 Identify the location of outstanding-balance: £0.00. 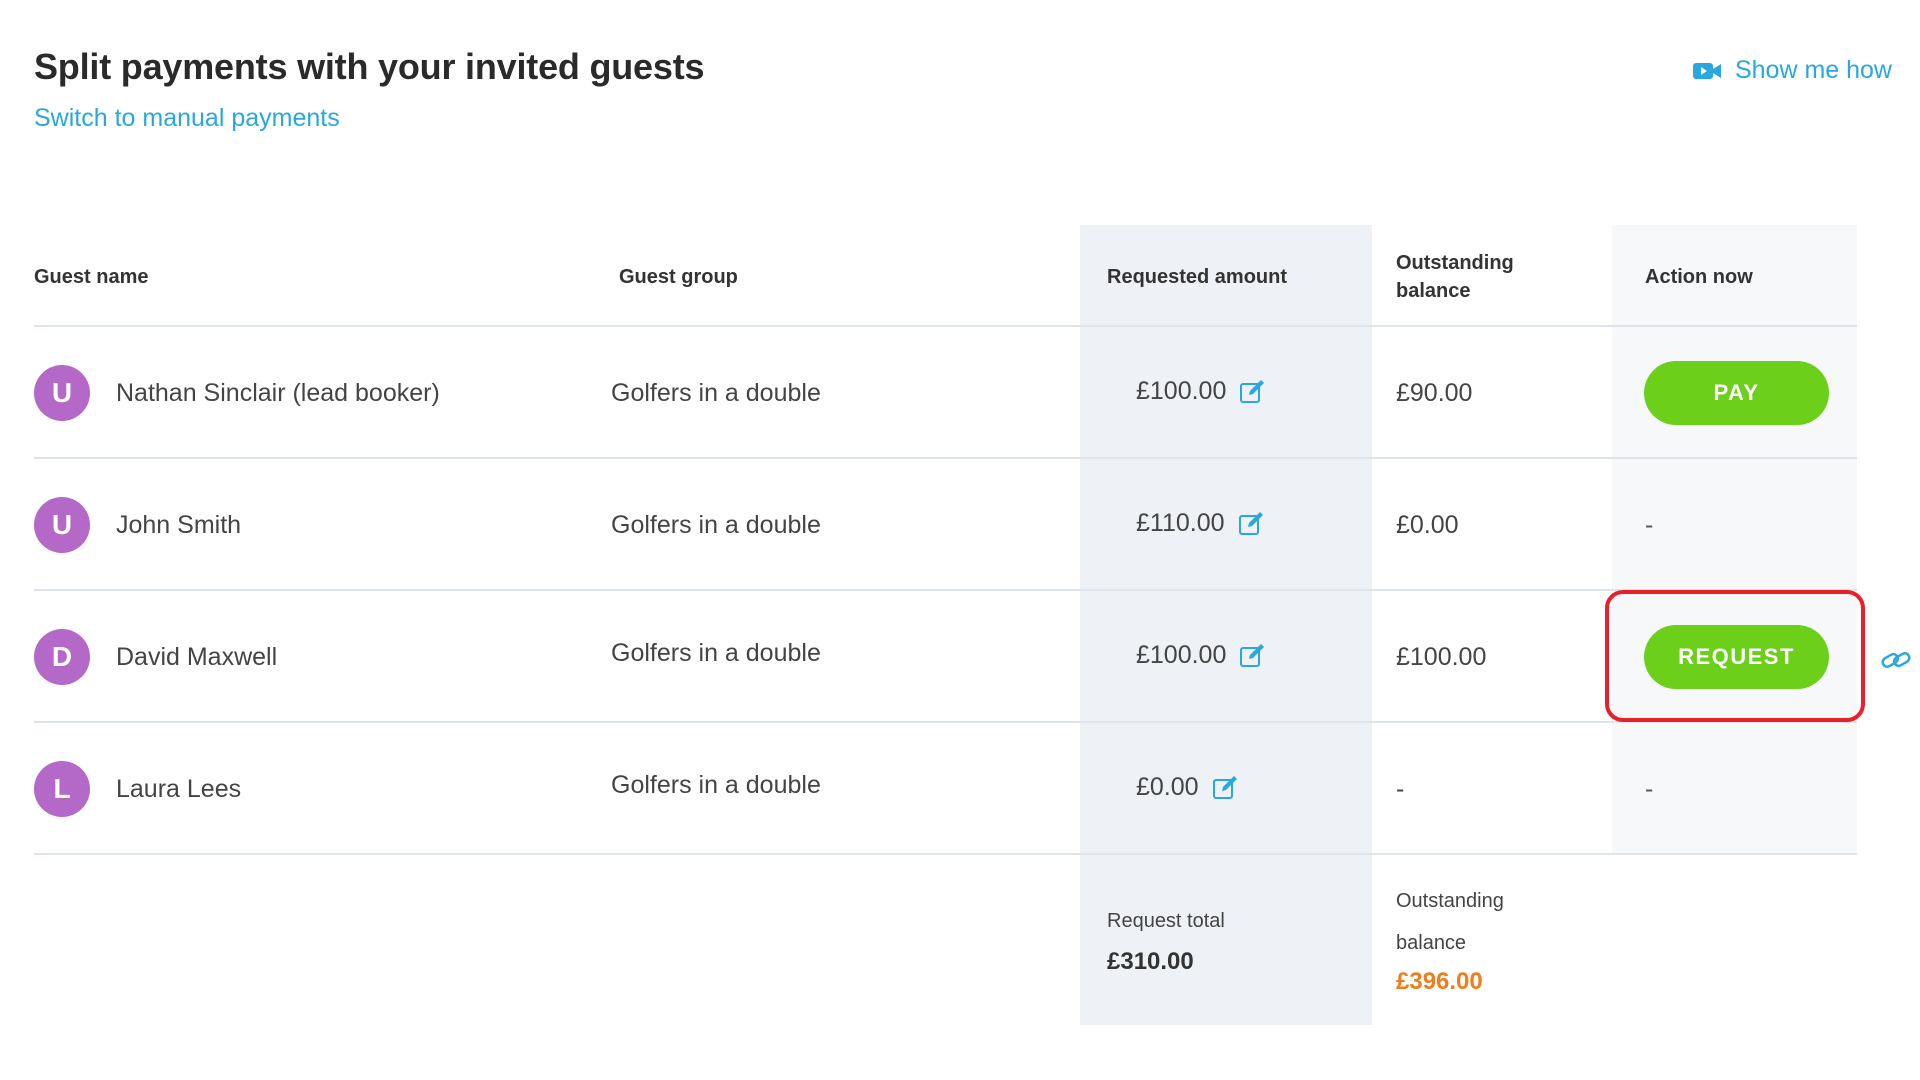
(1427, 525).